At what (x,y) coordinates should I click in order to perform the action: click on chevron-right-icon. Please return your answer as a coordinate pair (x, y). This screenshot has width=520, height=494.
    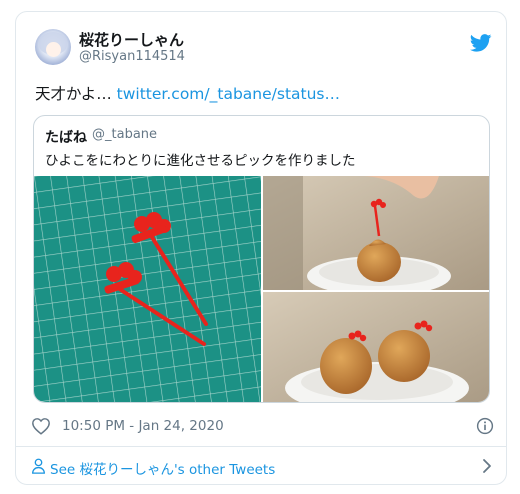
    Looking at the image, I should click on (487, 466).